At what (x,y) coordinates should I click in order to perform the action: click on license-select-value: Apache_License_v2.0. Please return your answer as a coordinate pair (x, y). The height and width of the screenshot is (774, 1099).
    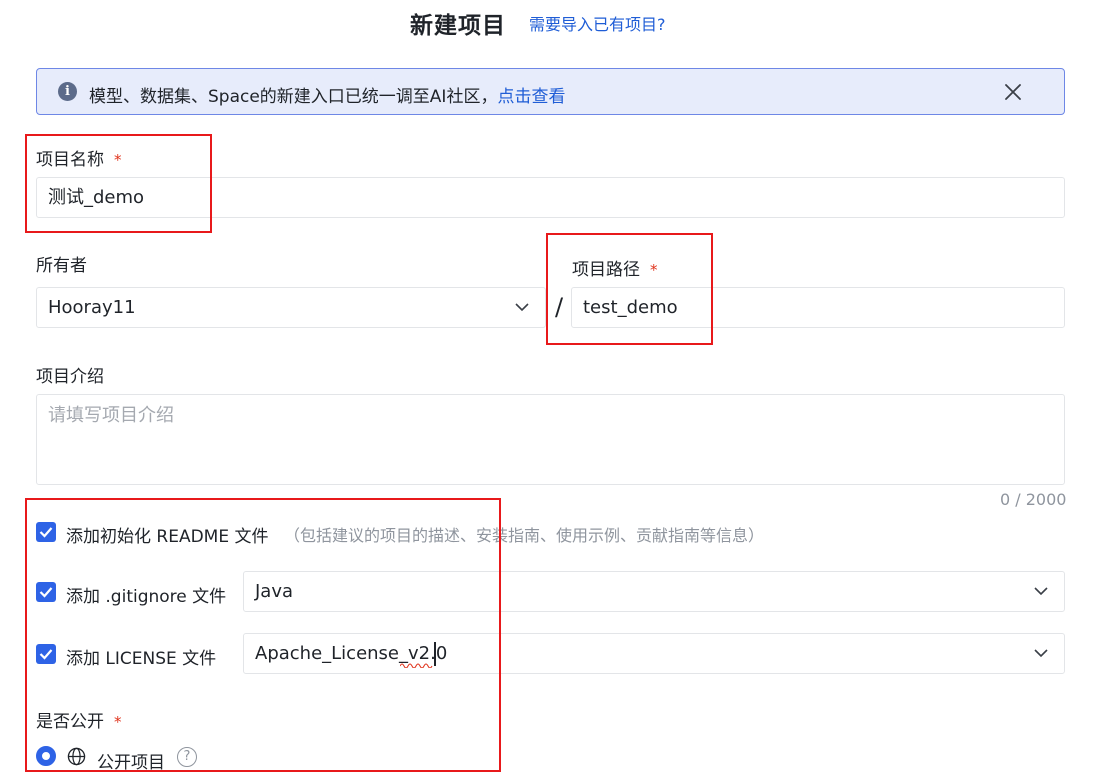
    Looking at the image, I should click on (351, 653).